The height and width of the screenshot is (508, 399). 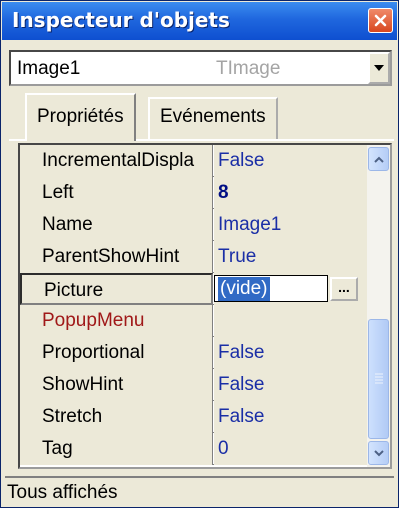 I want to click on property-name: Picture, so click(x=116, y=289).